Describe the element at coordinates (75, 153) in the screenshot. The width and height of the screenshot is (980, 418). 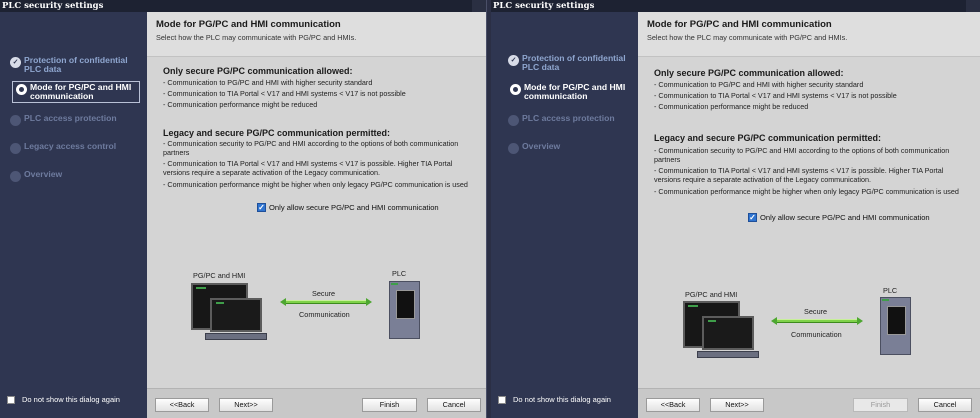
I see `nav-item-legacy-access-control: Legacy access control` at that location.